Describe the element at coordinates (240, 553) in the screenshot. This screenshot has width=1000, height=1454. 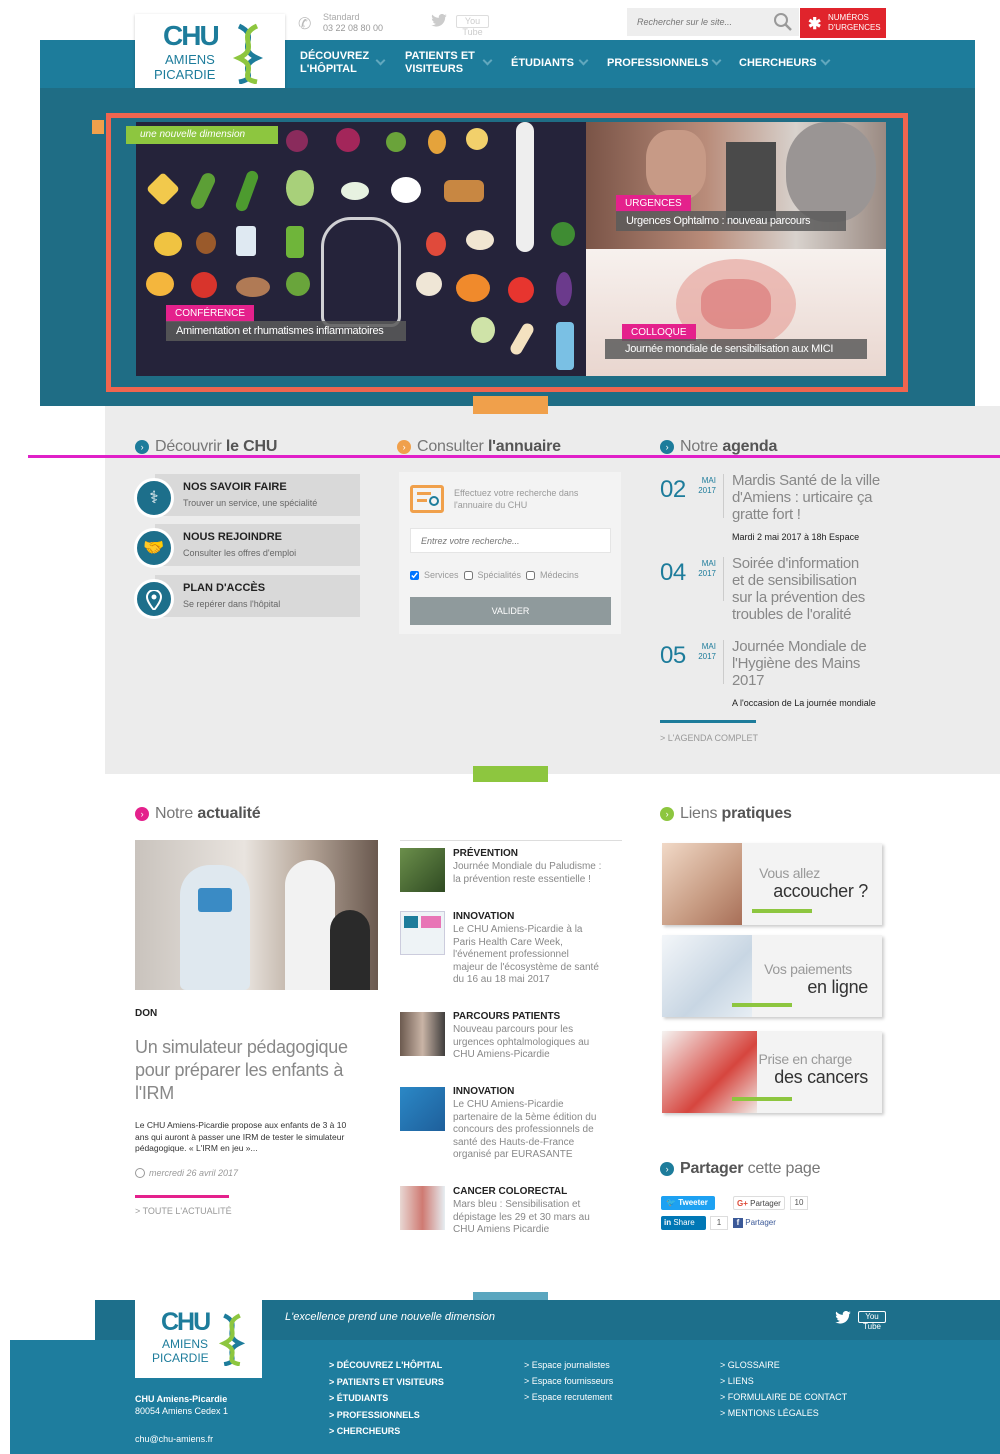
I see `card-rejoindre-subtitle: Consulter les offres d'emploi` at that location.